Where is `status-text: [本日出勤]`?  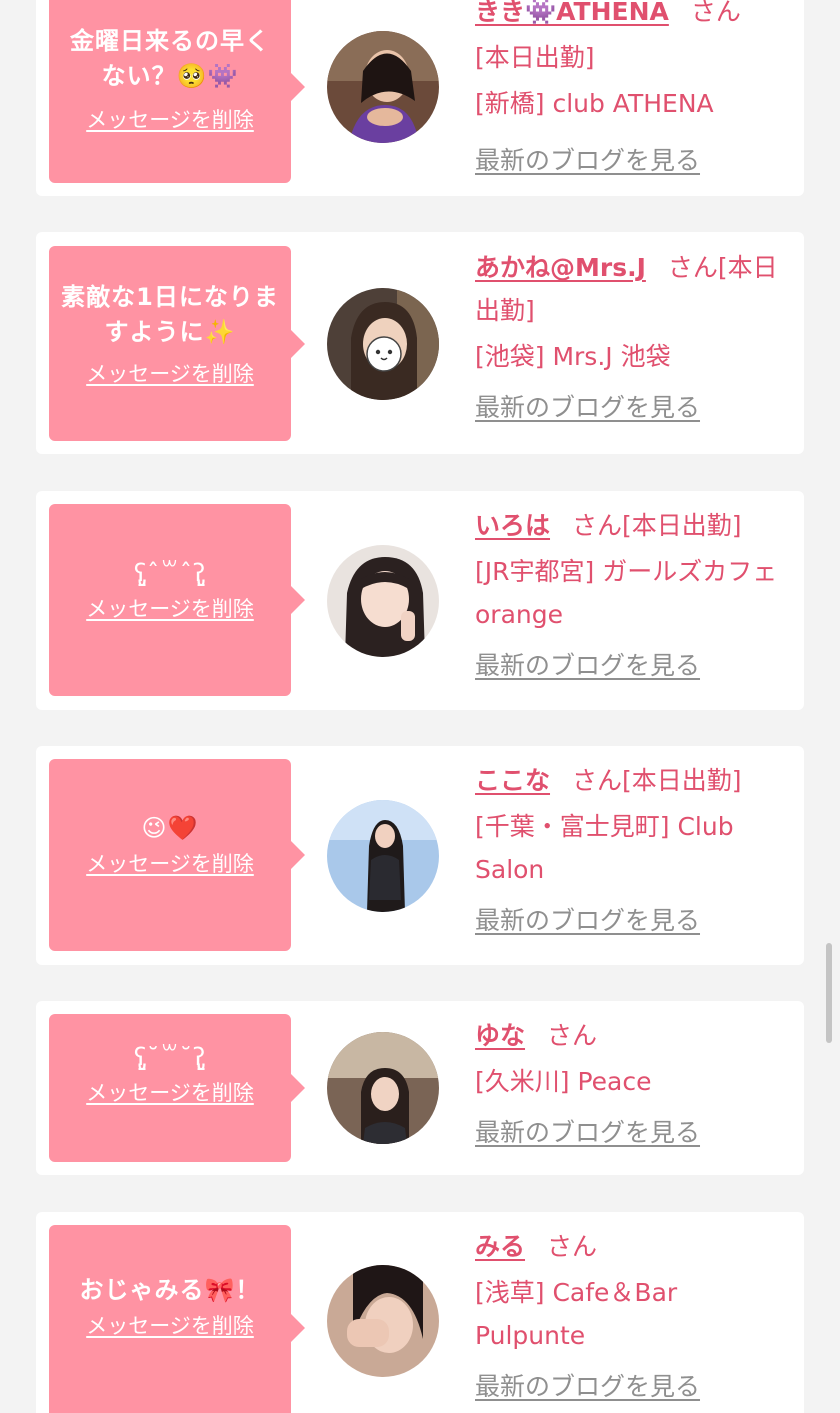 status-text: [本日出勤] is located at coordinates (535, 57).